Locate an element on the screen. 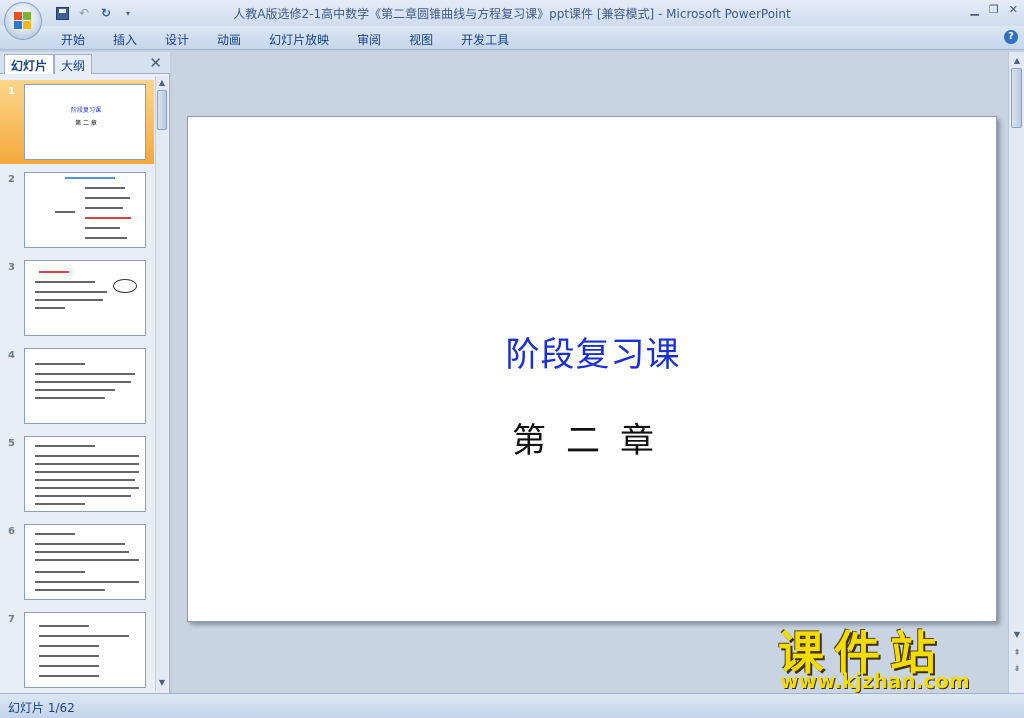  office-logo-icon is located at coordinates (23, 21).